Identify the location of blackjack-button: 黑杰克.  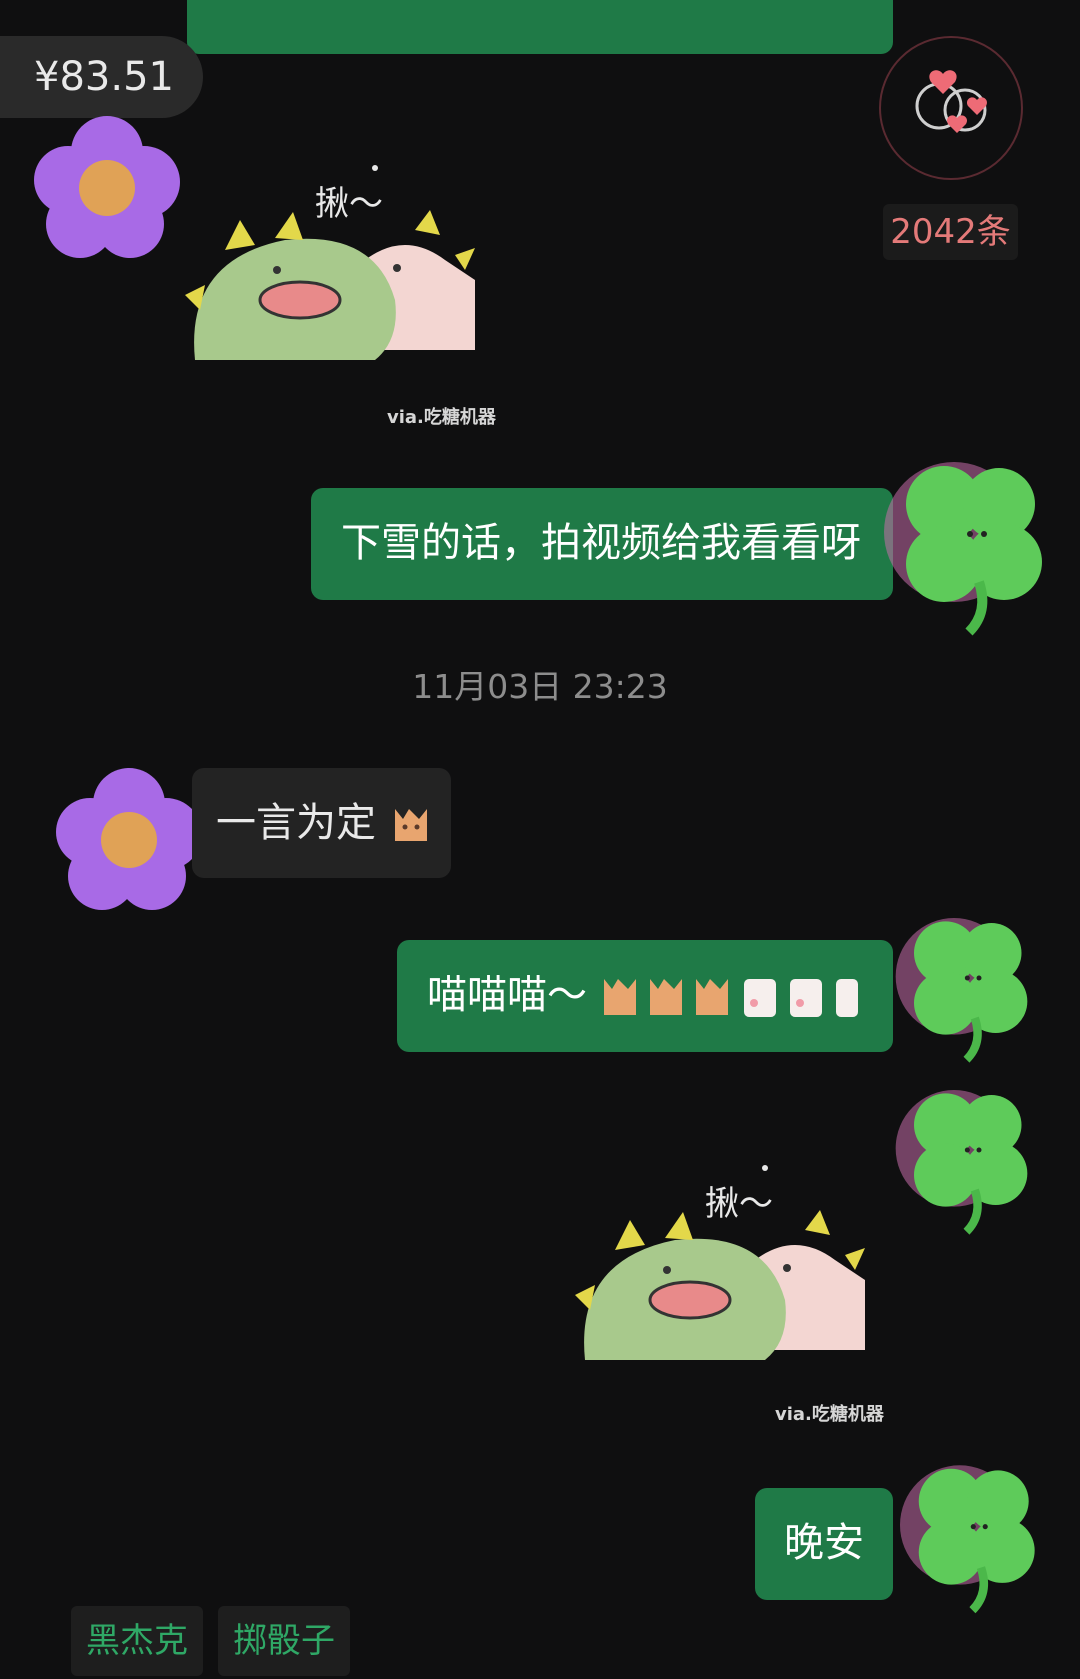
(137, 1641).